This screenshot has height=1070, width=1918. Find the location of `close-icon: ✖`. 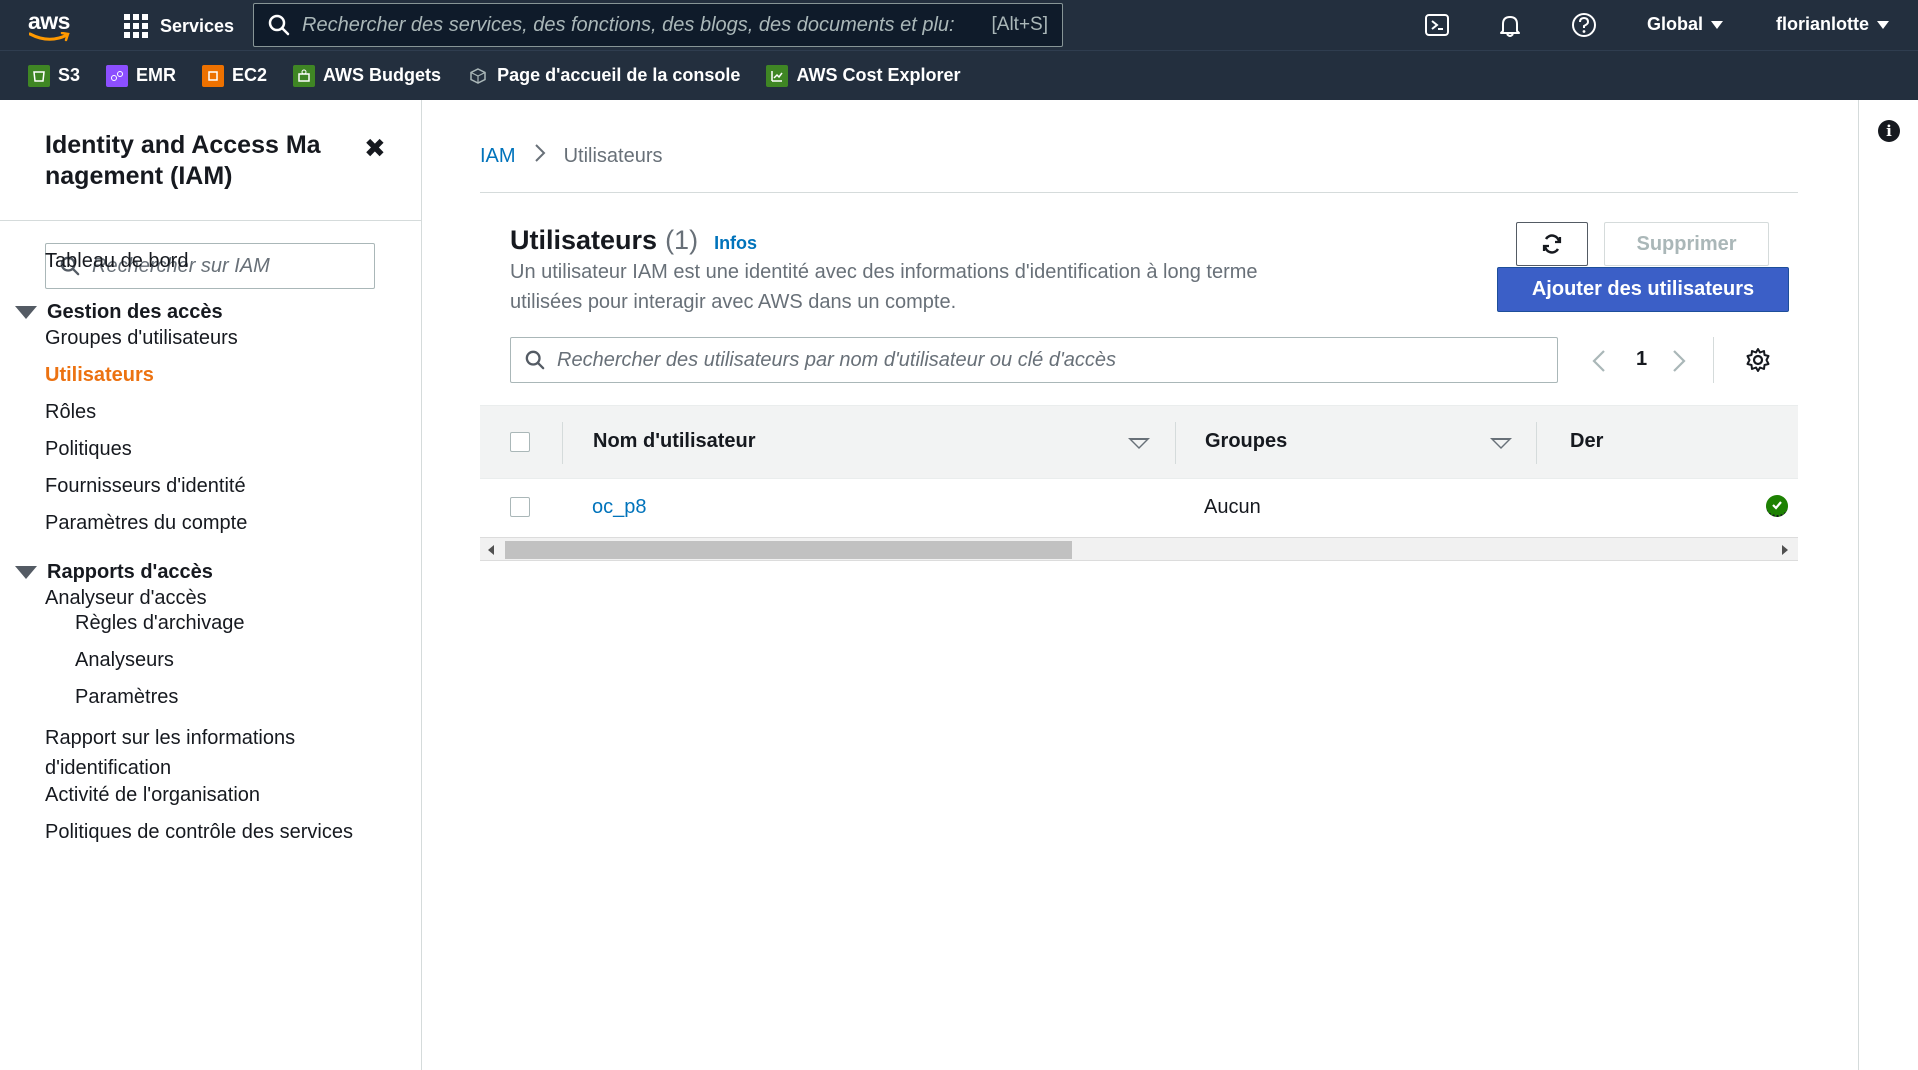

close-icon: ✖ is located at coordinates (375, 148).